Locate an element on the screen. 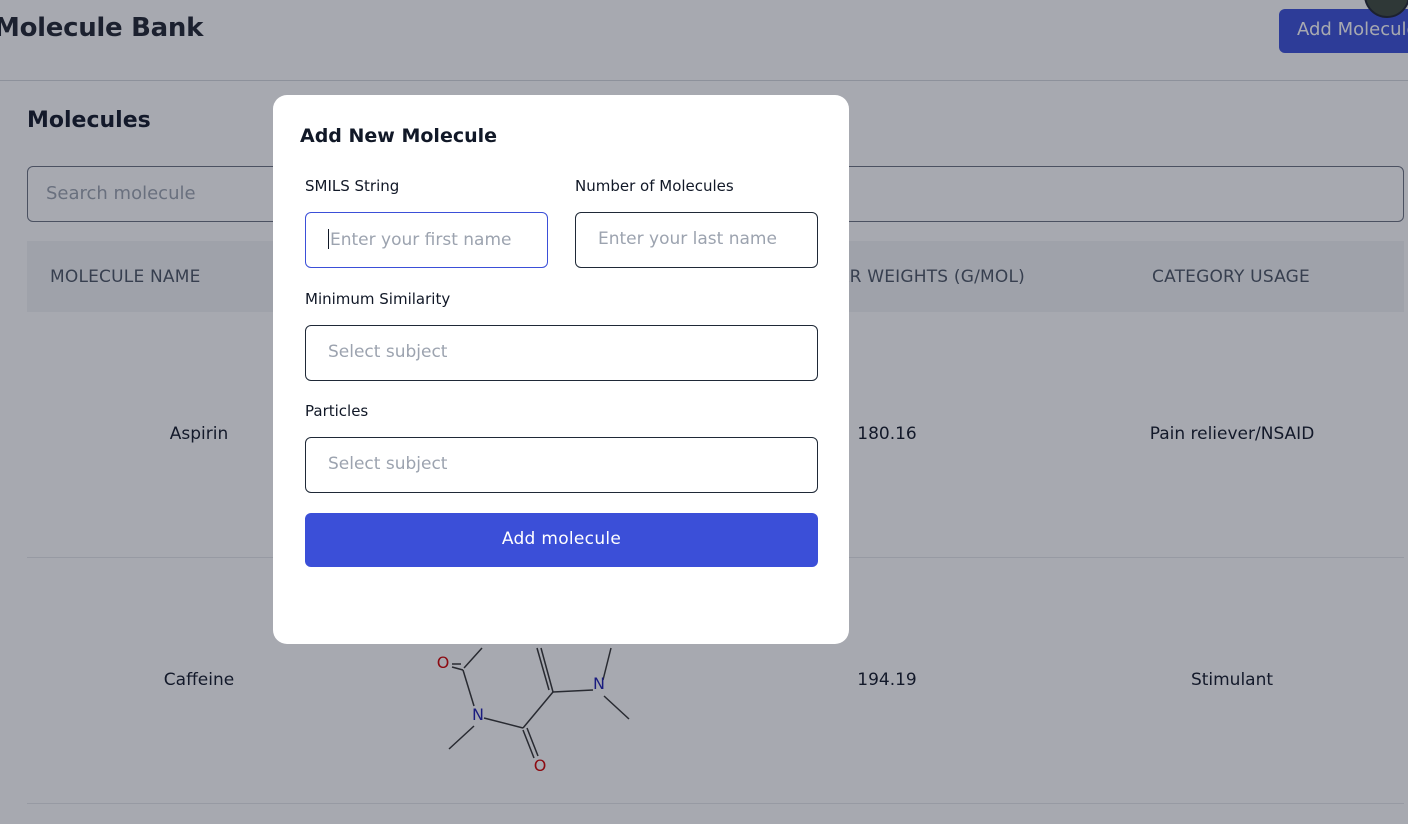 The height and width of the screenshot is (824, 1408). text-caret is located at coordinates (328, 239).